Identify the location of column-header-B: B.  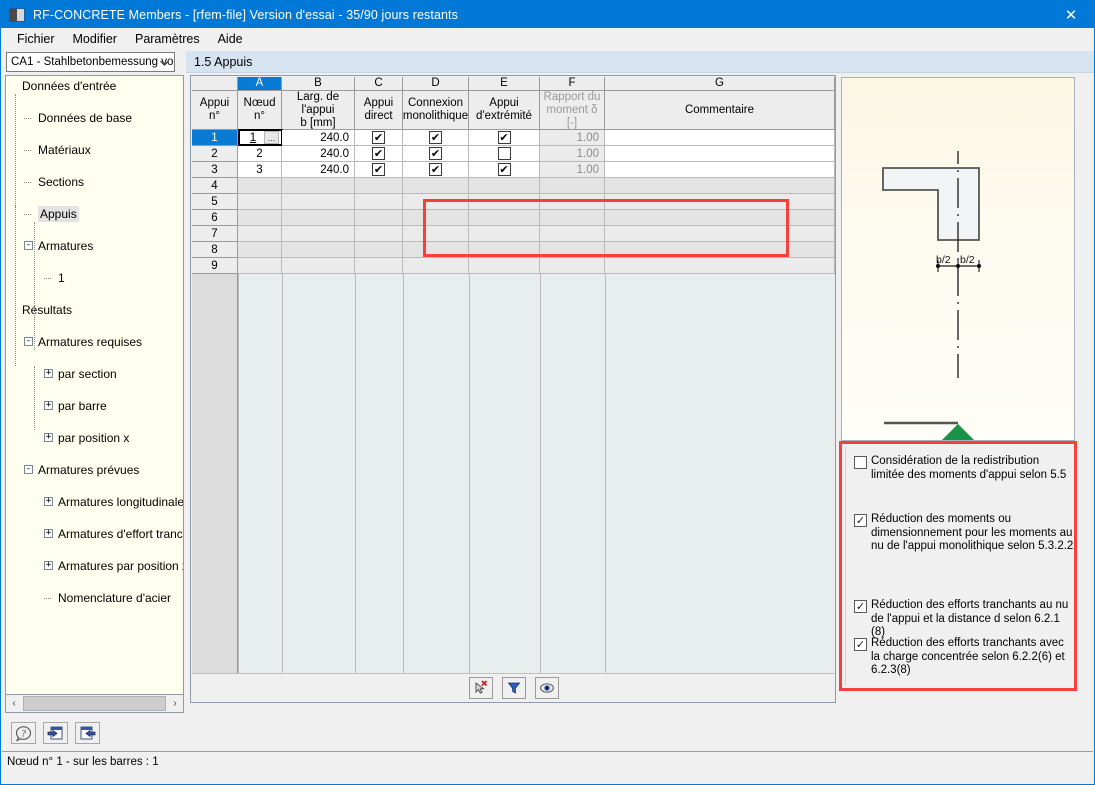
(318, 84).